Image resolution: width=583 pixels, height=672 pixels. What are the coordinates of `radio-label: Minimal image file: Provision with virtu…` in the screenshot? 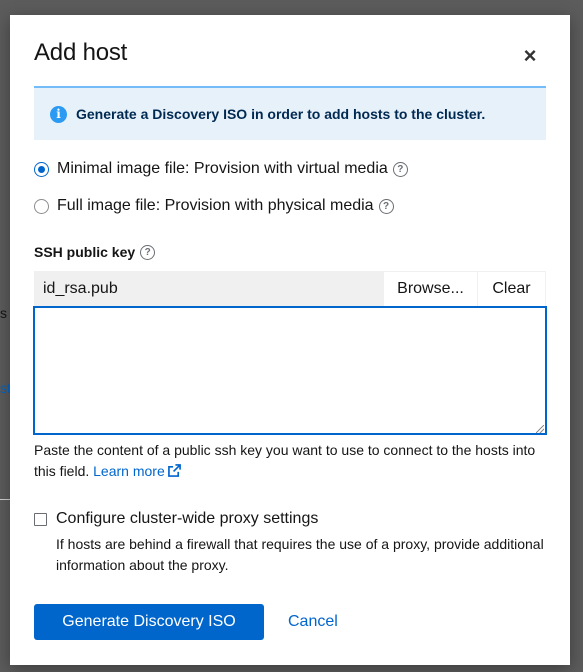 It's located at (222, 169).